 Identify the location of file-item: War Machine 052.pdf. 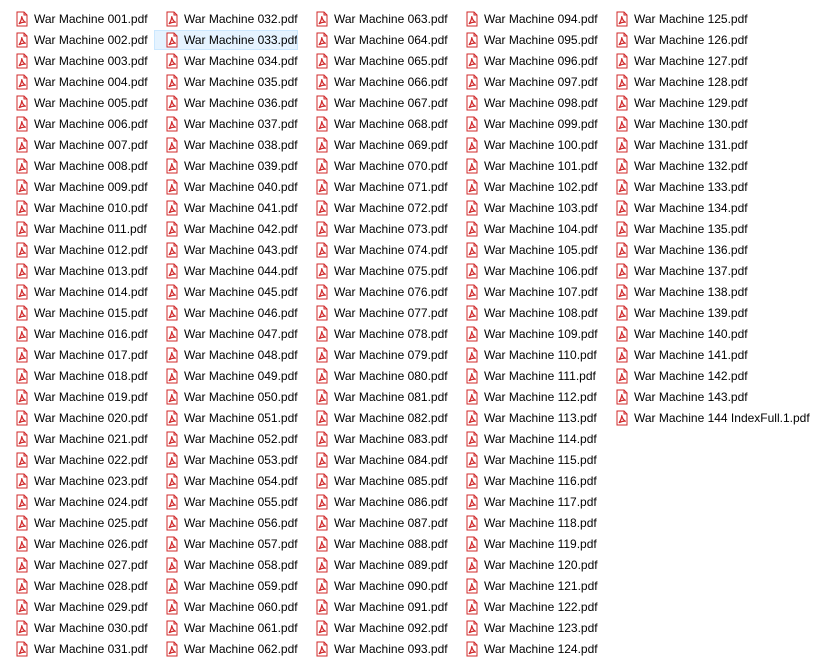
(228, 439).